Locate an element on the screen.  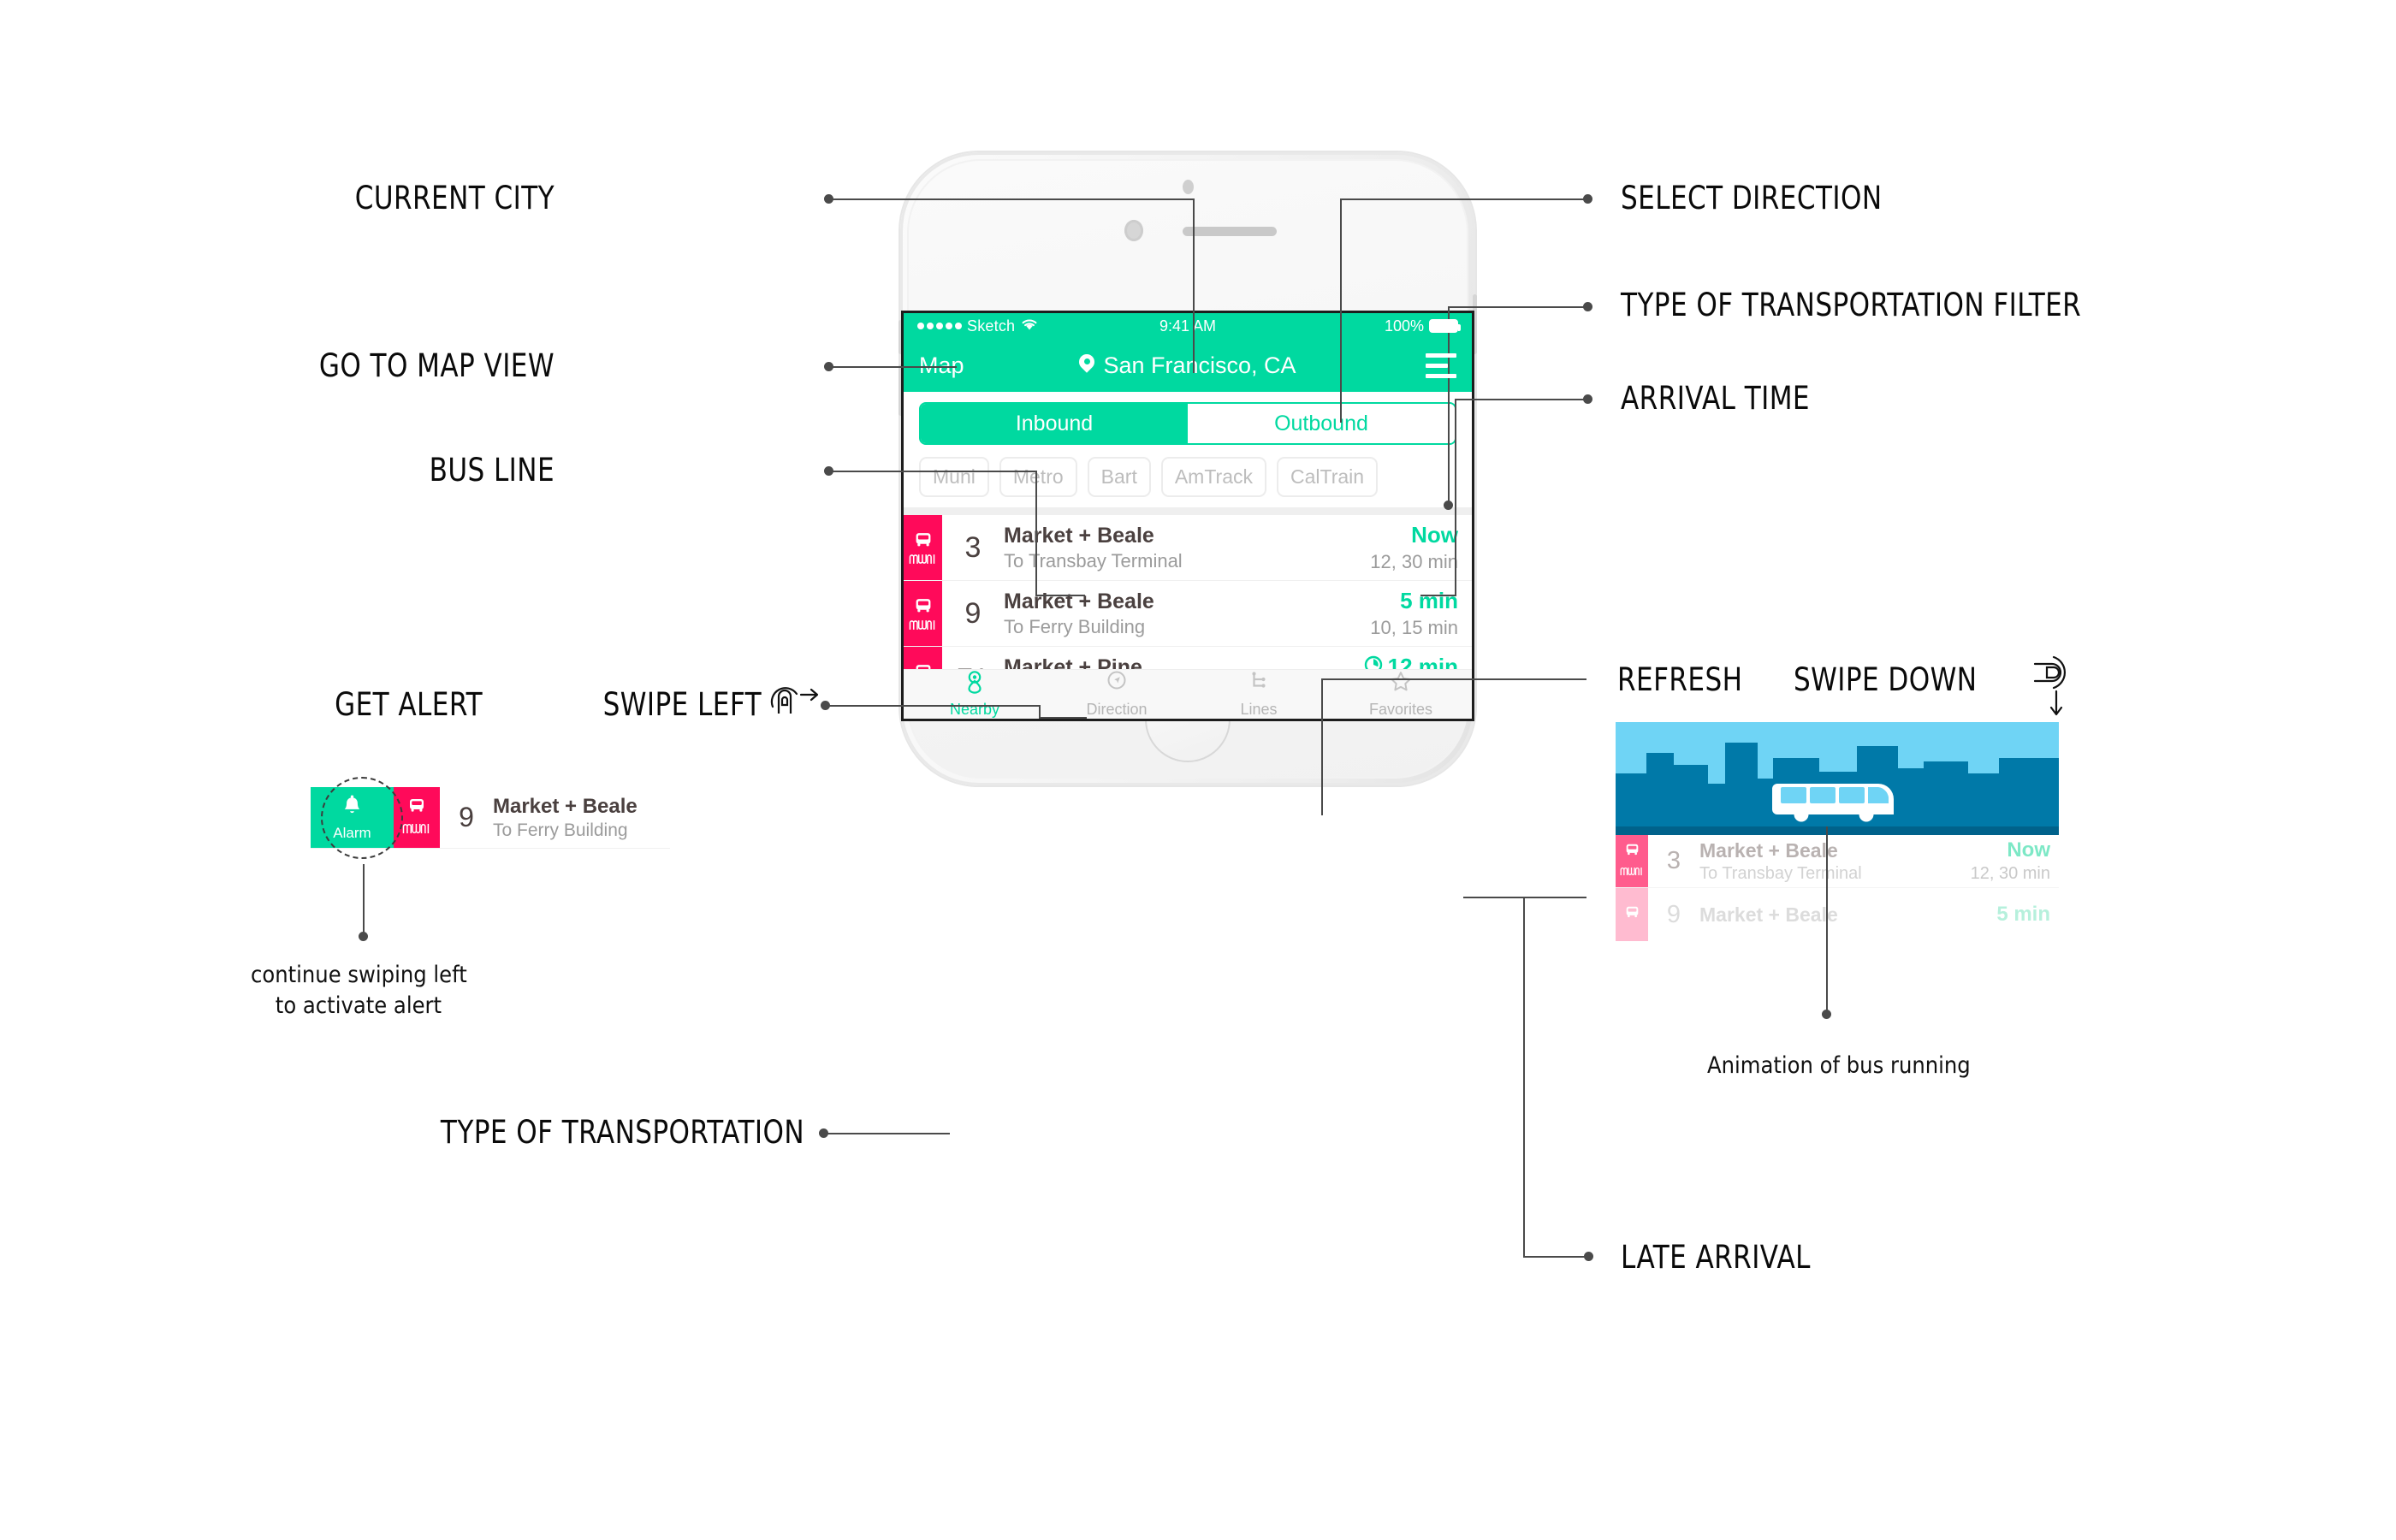
tab-outbound: Outbound is located at coordinates (1322, 423).